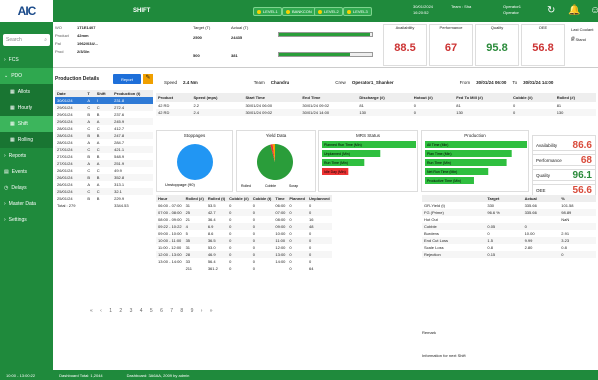 This screenshot has width=598, height=380. I want to click on bar-label: All Time (Min), so click(437, 145).